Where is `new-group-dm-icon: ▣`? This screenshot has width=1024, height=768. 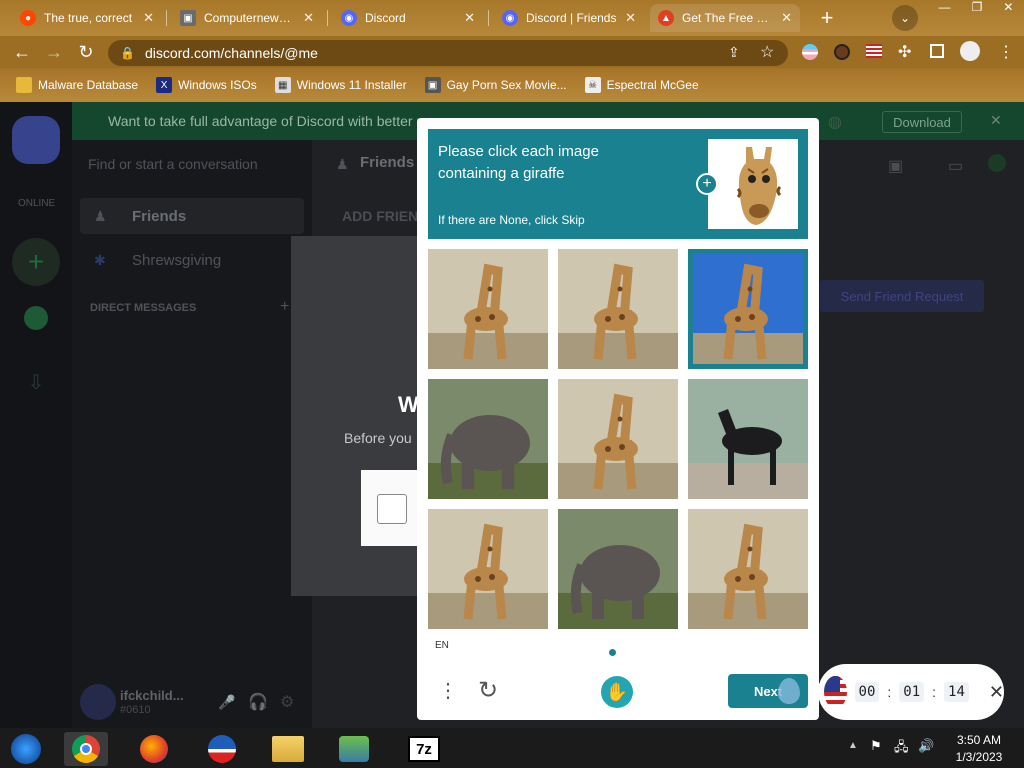 new-group-dm-icon: ▣ is located at coordinates (895, 166).